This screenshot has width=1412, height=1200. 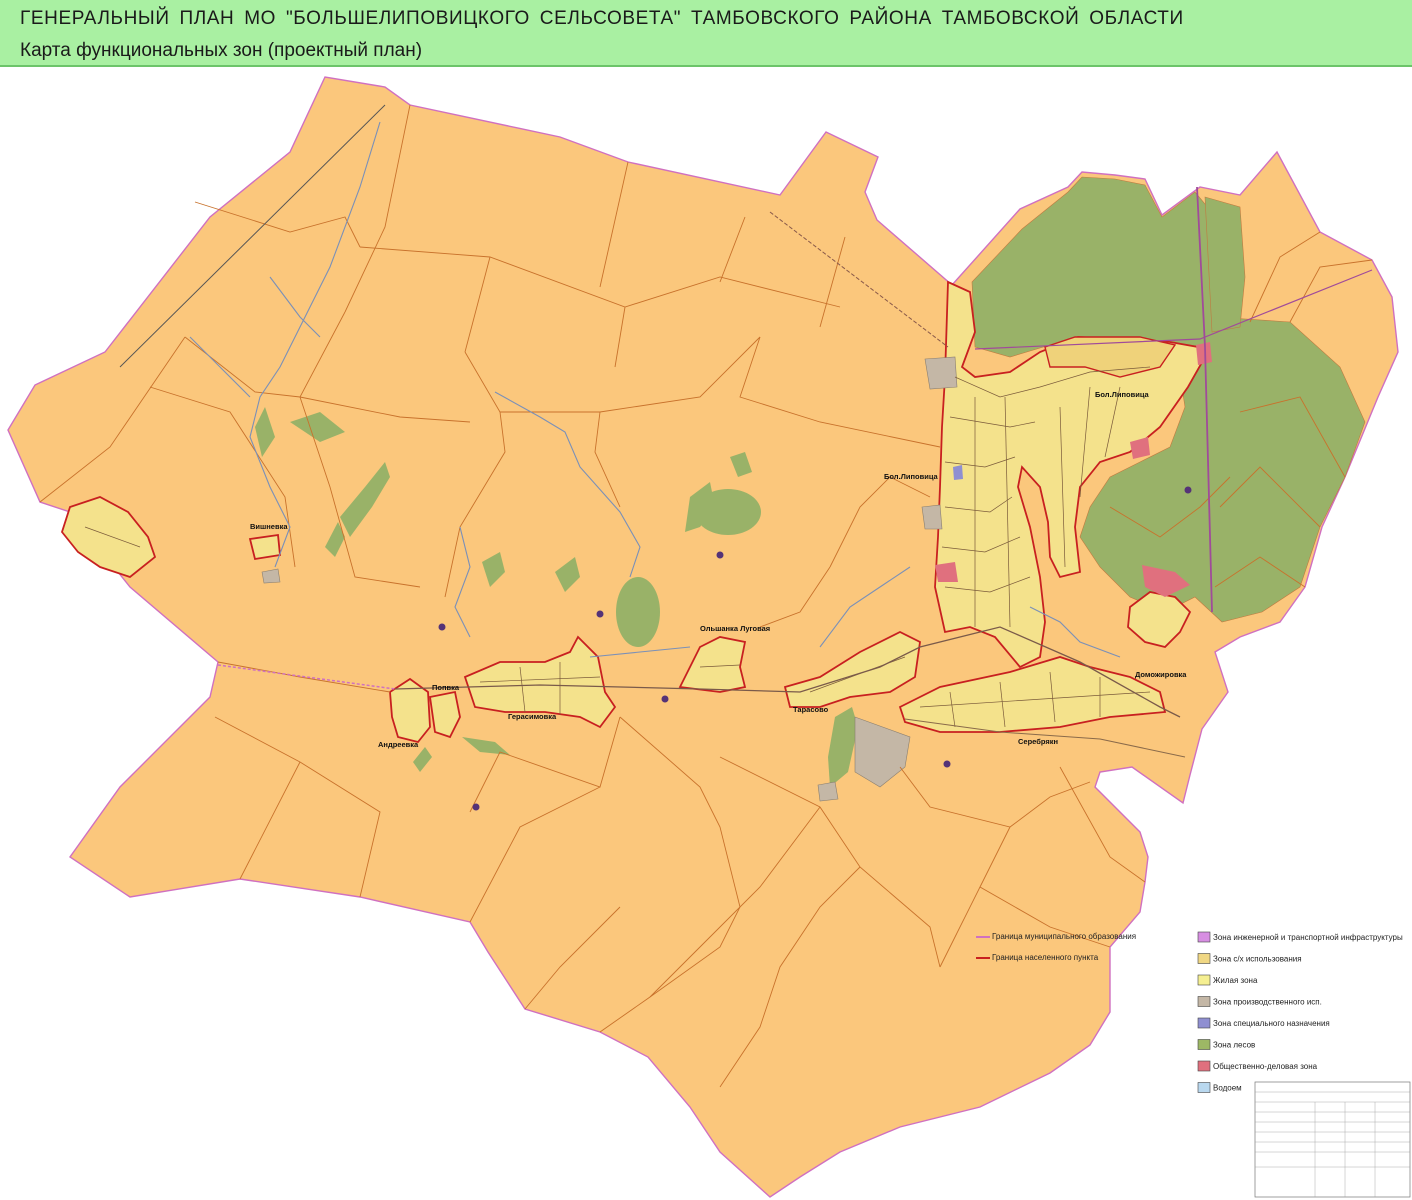 I want to click on settlement-vishnevka, so click(x=264, y=547).